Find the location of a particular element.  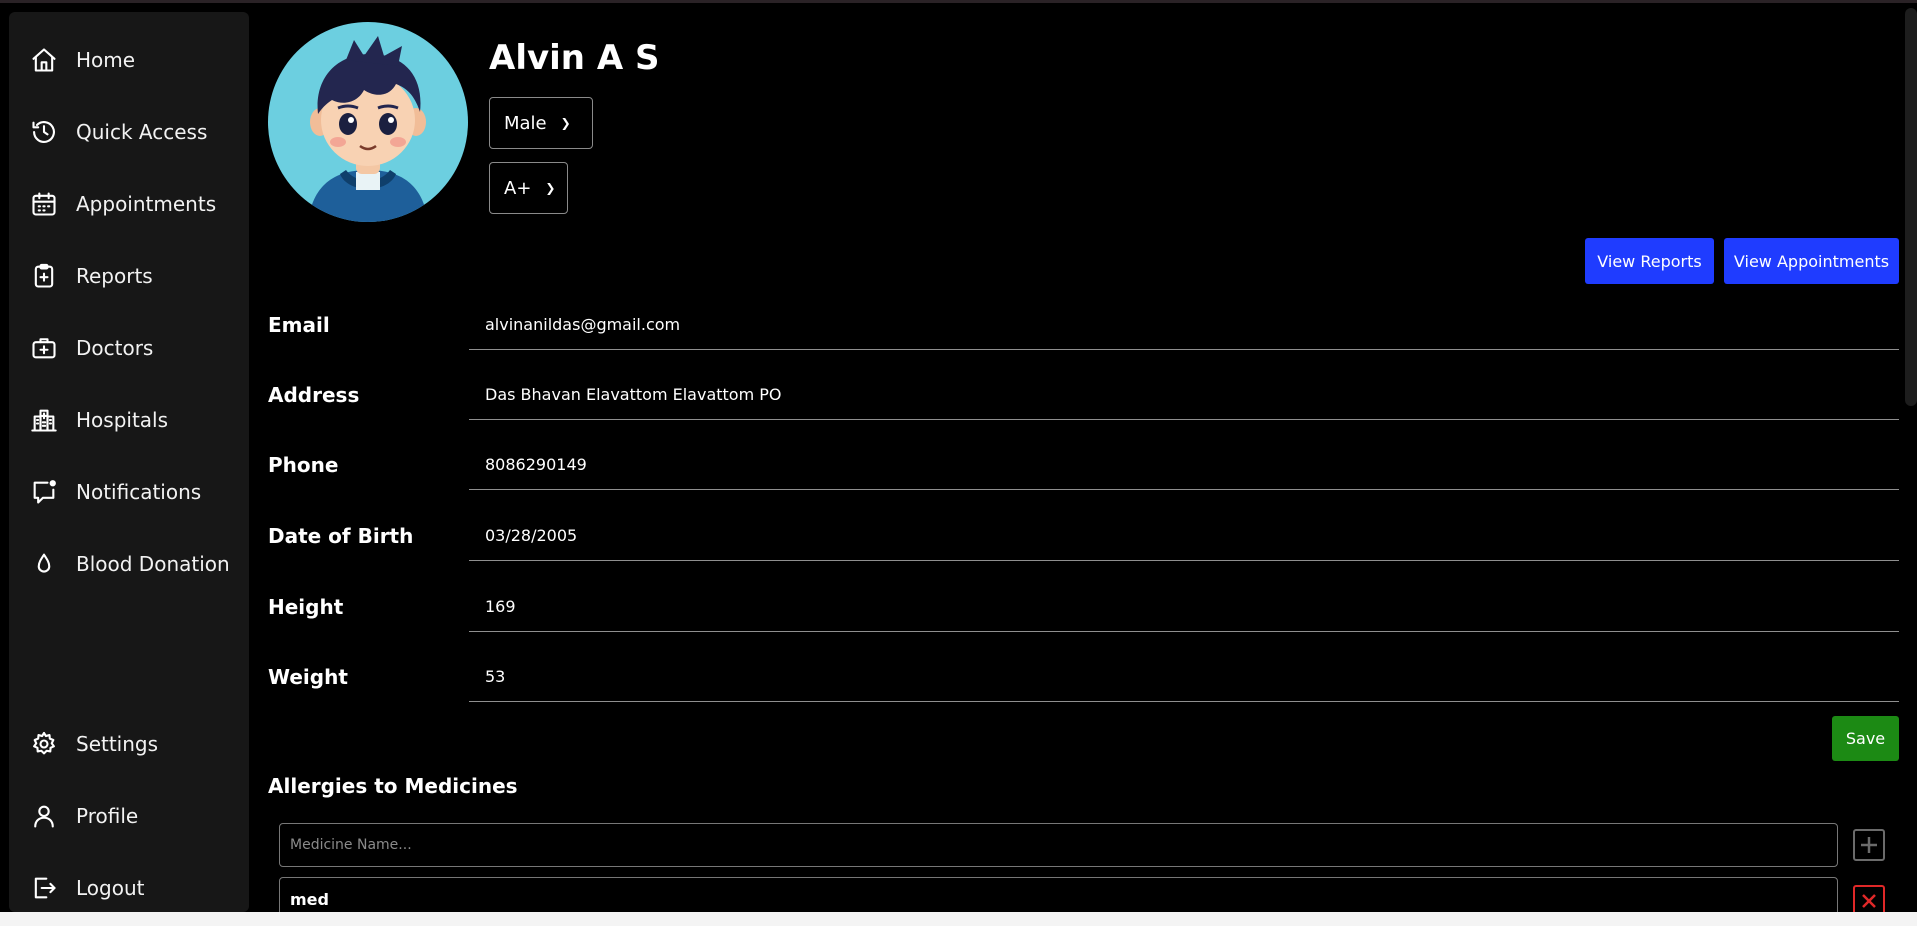

sidebar-item-hospitals: Hospitals is located at coordinates (98, 420).